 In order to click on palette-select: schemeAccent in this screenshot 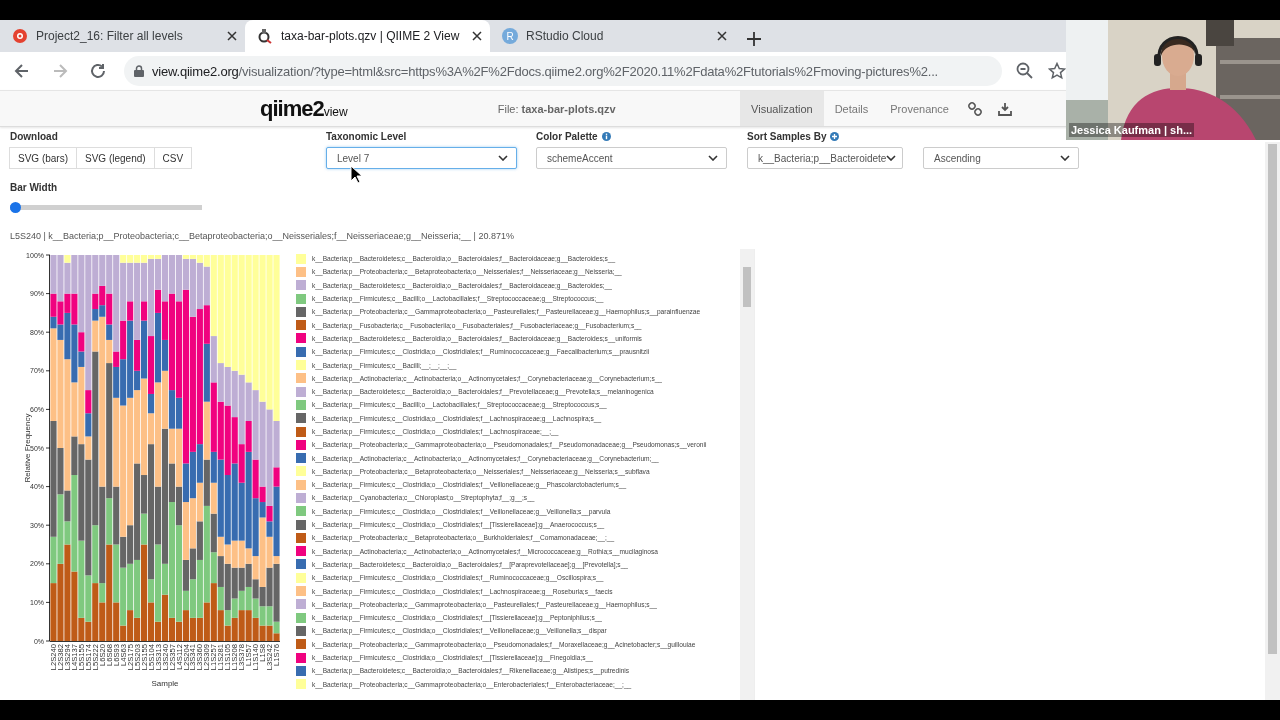, I will do `click(631, 158)`.